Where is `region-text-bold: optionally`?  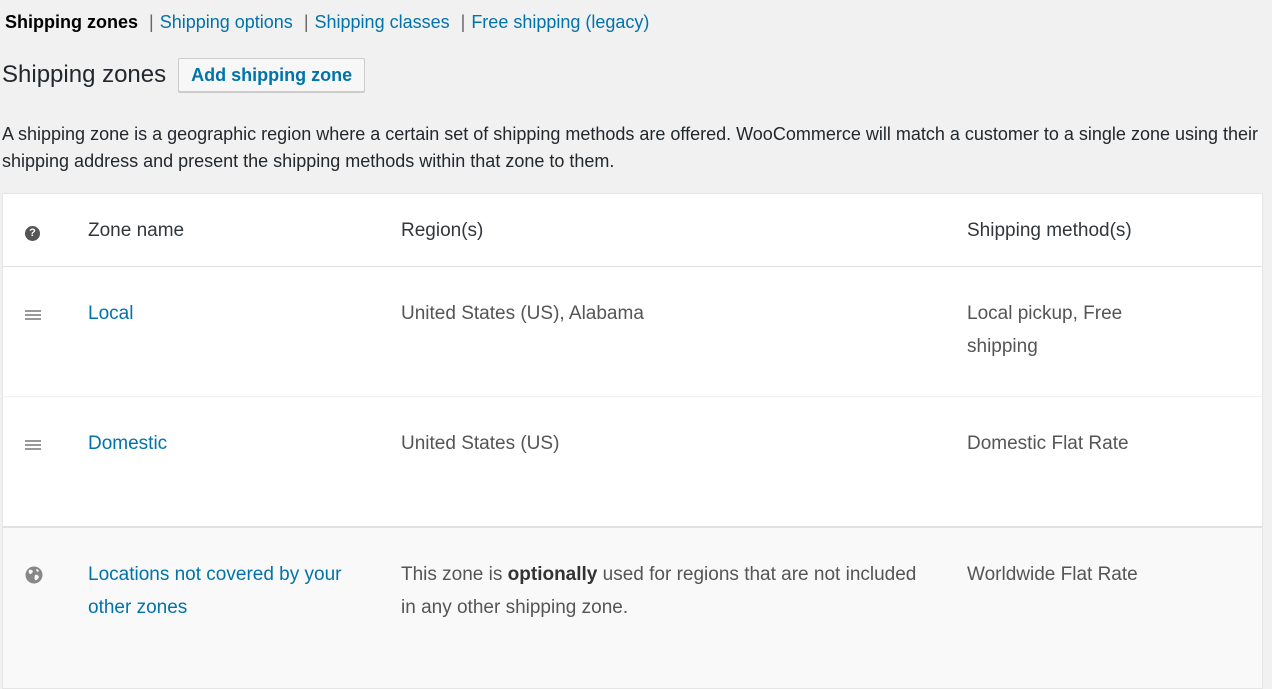 region-text-bold: optionally is located at coordinates (552, 574).